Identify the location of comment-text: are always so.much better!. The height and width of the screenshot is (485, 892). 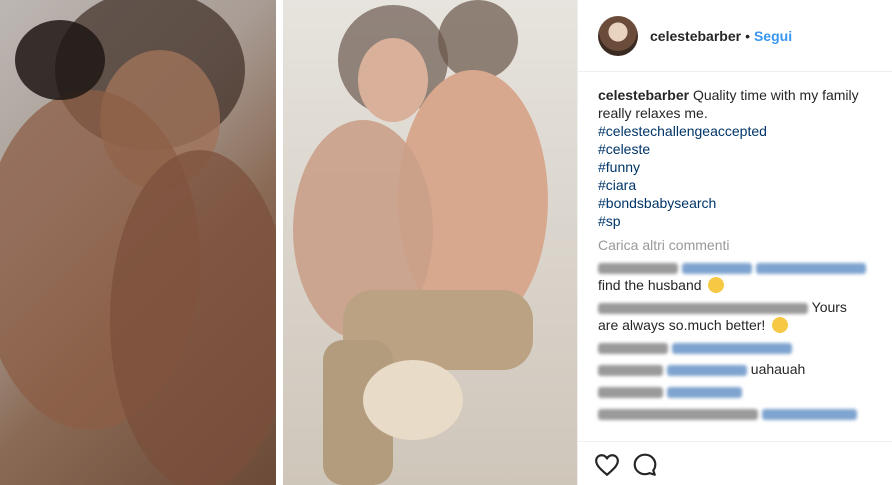
(682, 325).